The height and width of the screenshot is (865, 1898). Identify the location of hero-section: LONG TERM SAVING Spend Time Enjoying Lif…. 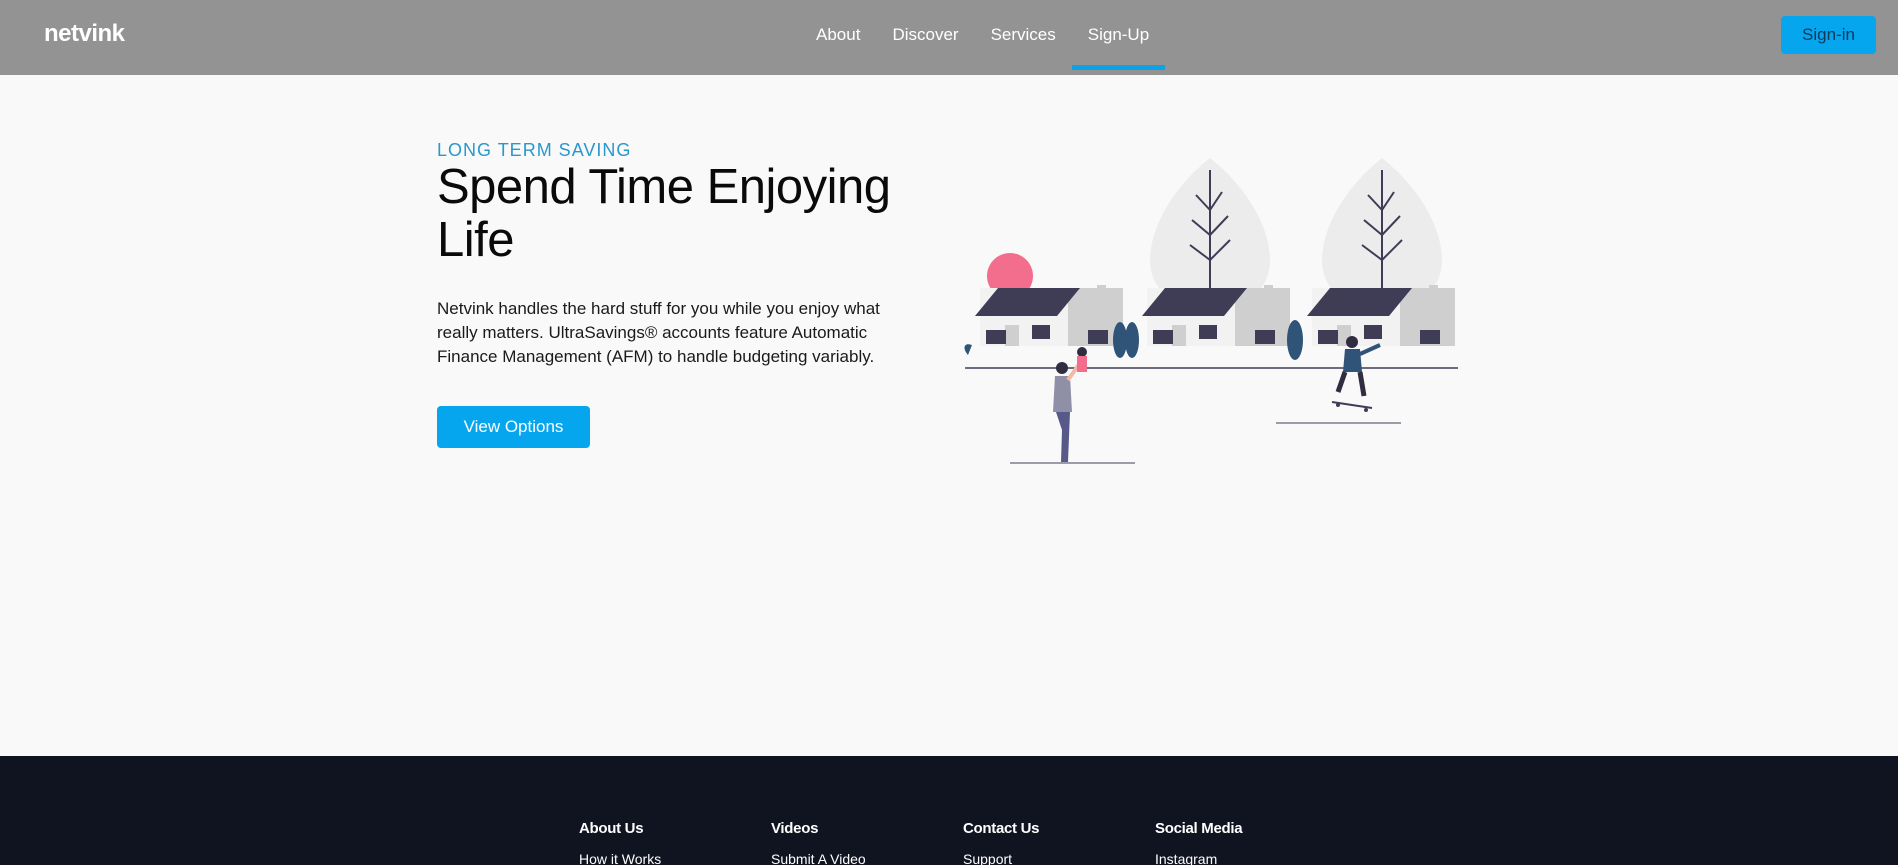
(687, 294).